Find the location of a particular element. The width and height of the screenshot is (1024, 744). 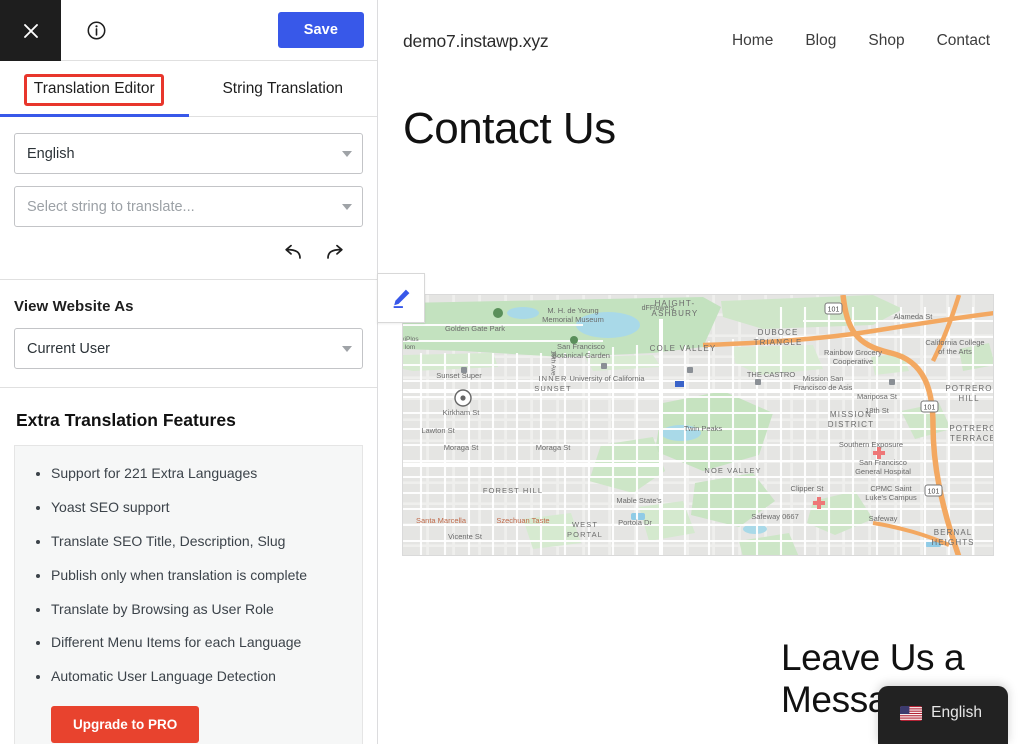

us-flag-icon is located at coordinates (911, 713).